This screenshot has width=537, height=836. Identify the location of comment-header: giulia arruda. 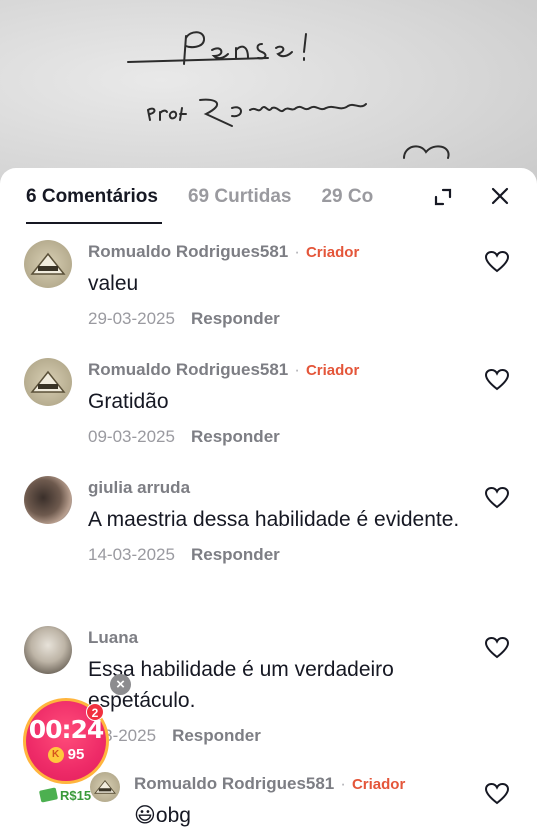
(282, 488).